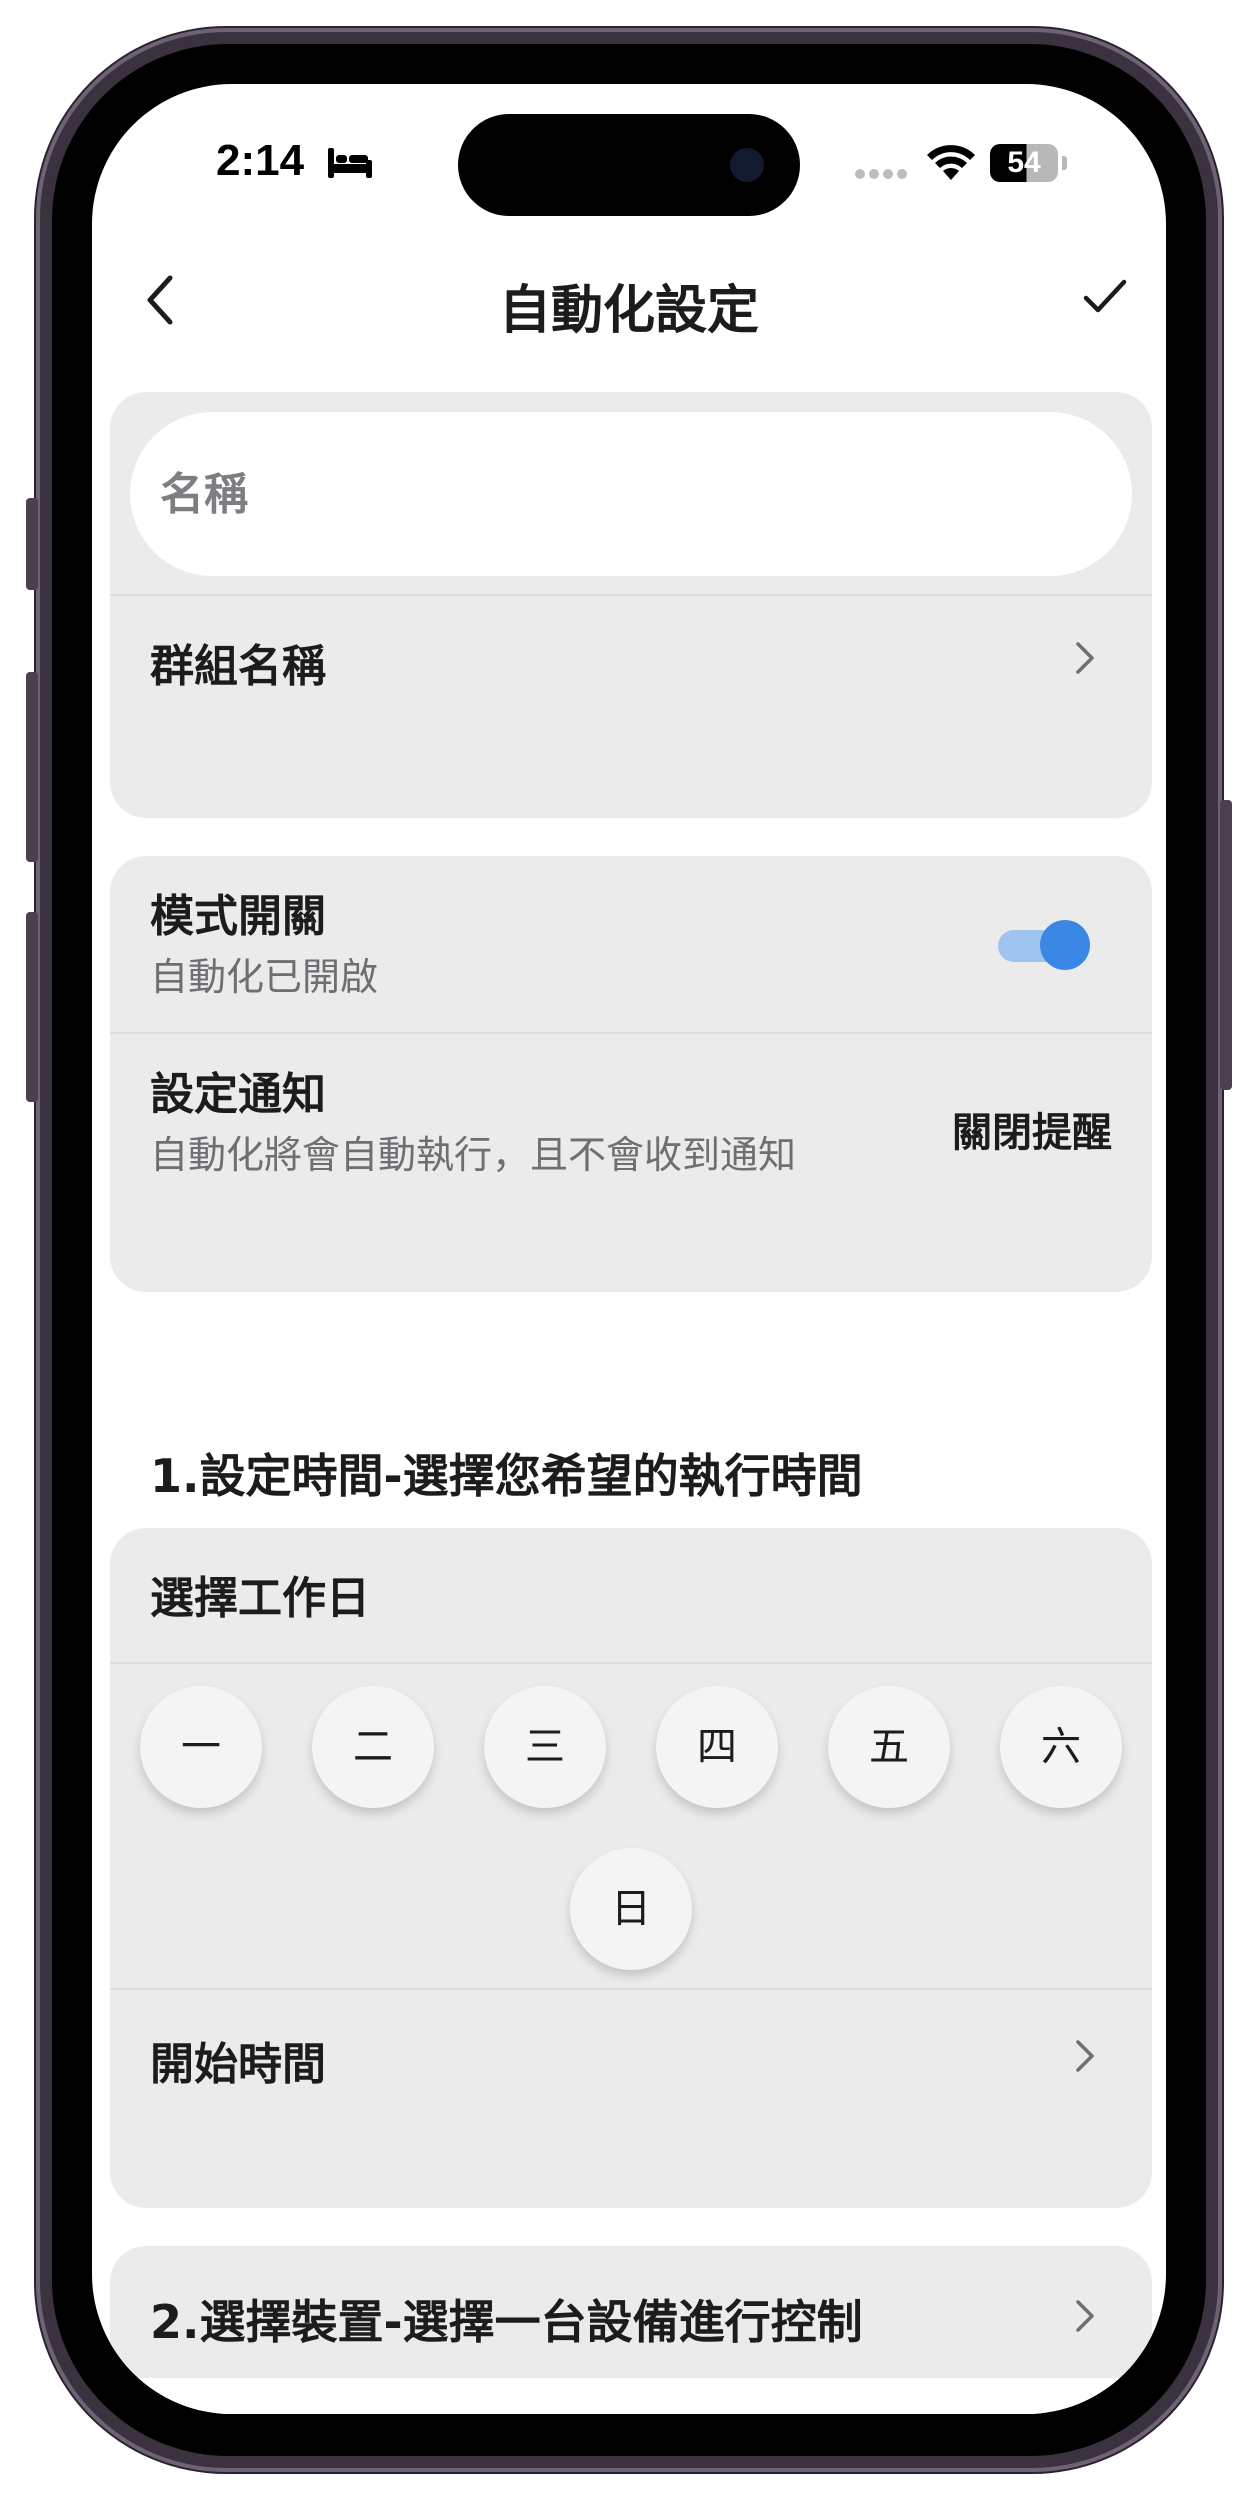 This screenshot has width=1258, height=2504. I want to click on time-section-title: 1.設定時間-選擇您希望的執行時間, so click(506, 1476).